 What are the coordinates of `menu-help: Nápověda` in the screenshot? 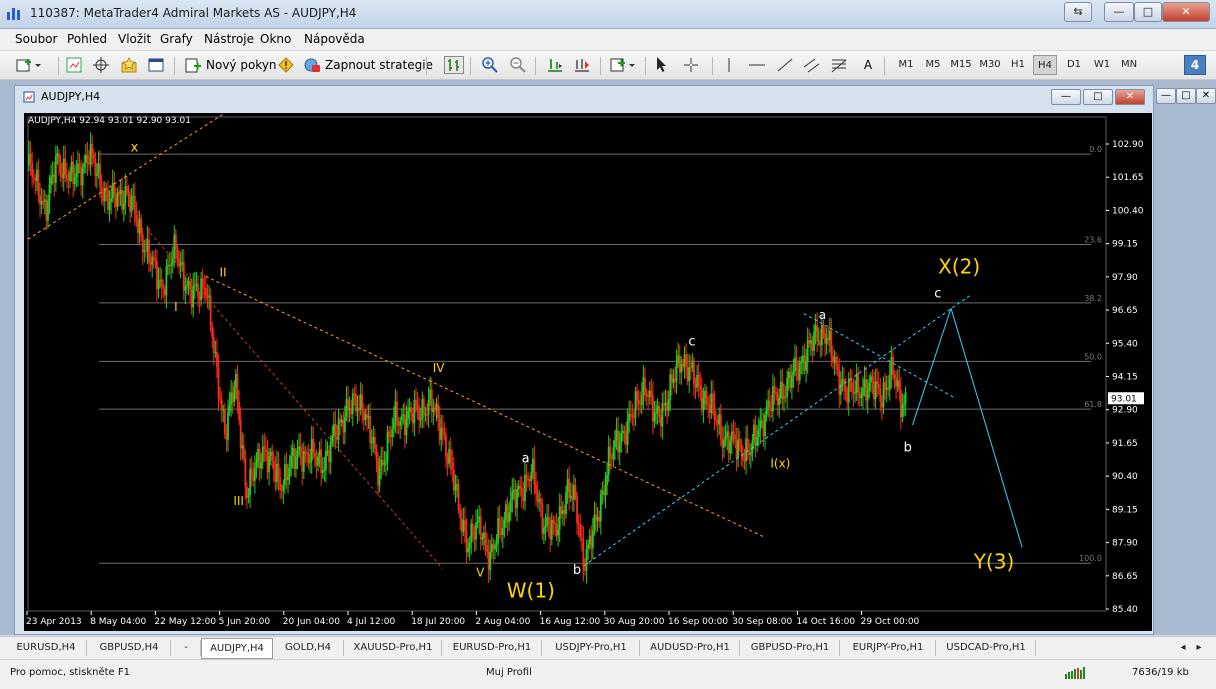 It's located at (334, 39).